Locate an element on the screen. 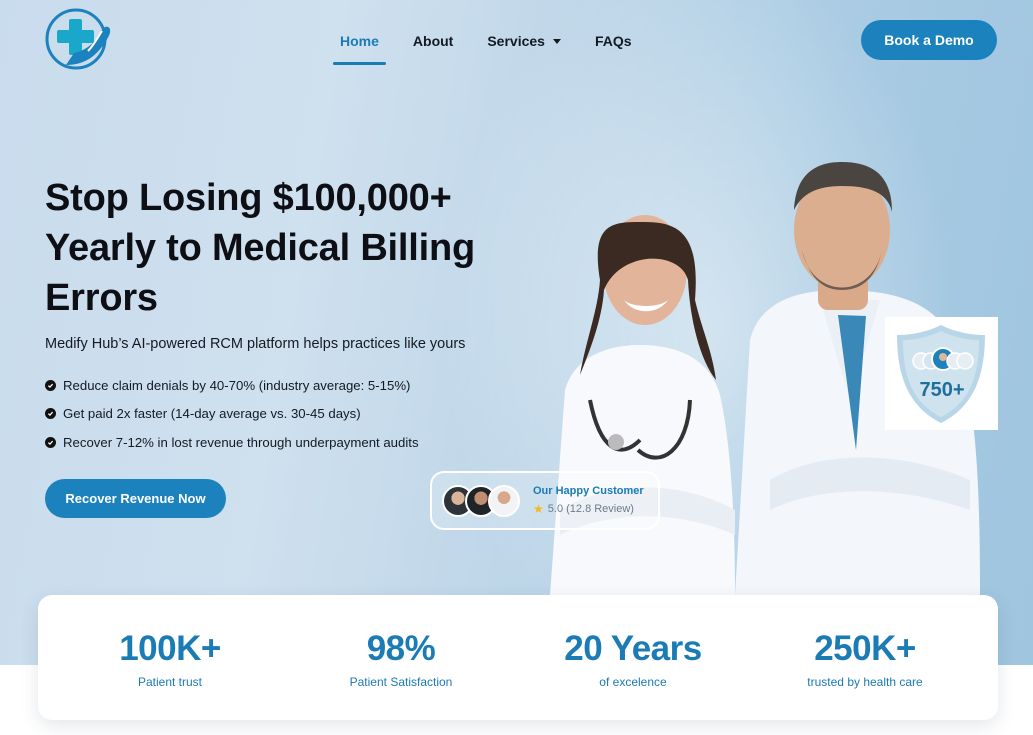 Image resolution: width=1033 pixels, height=735 pixels. stat-label: trusted by health care is located at coordinates (865, 682).